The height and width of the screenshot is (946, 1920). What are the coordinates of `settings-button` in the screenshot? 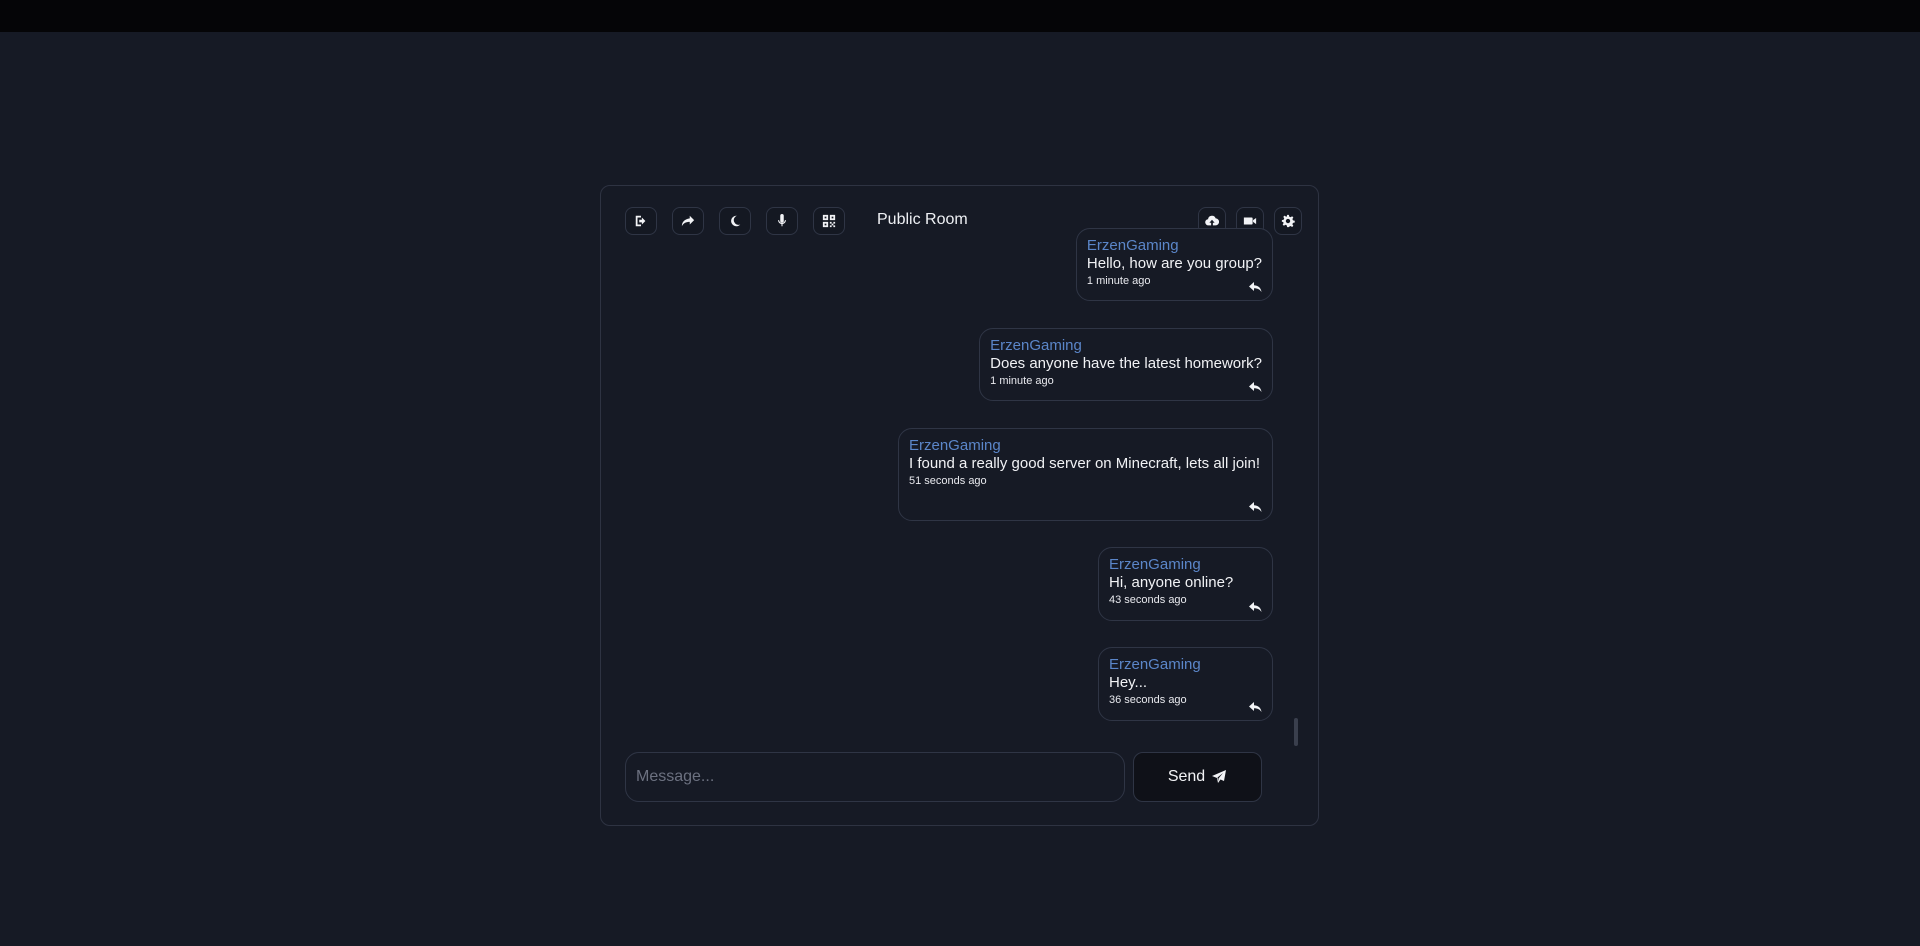 It's located at (1288, 221).